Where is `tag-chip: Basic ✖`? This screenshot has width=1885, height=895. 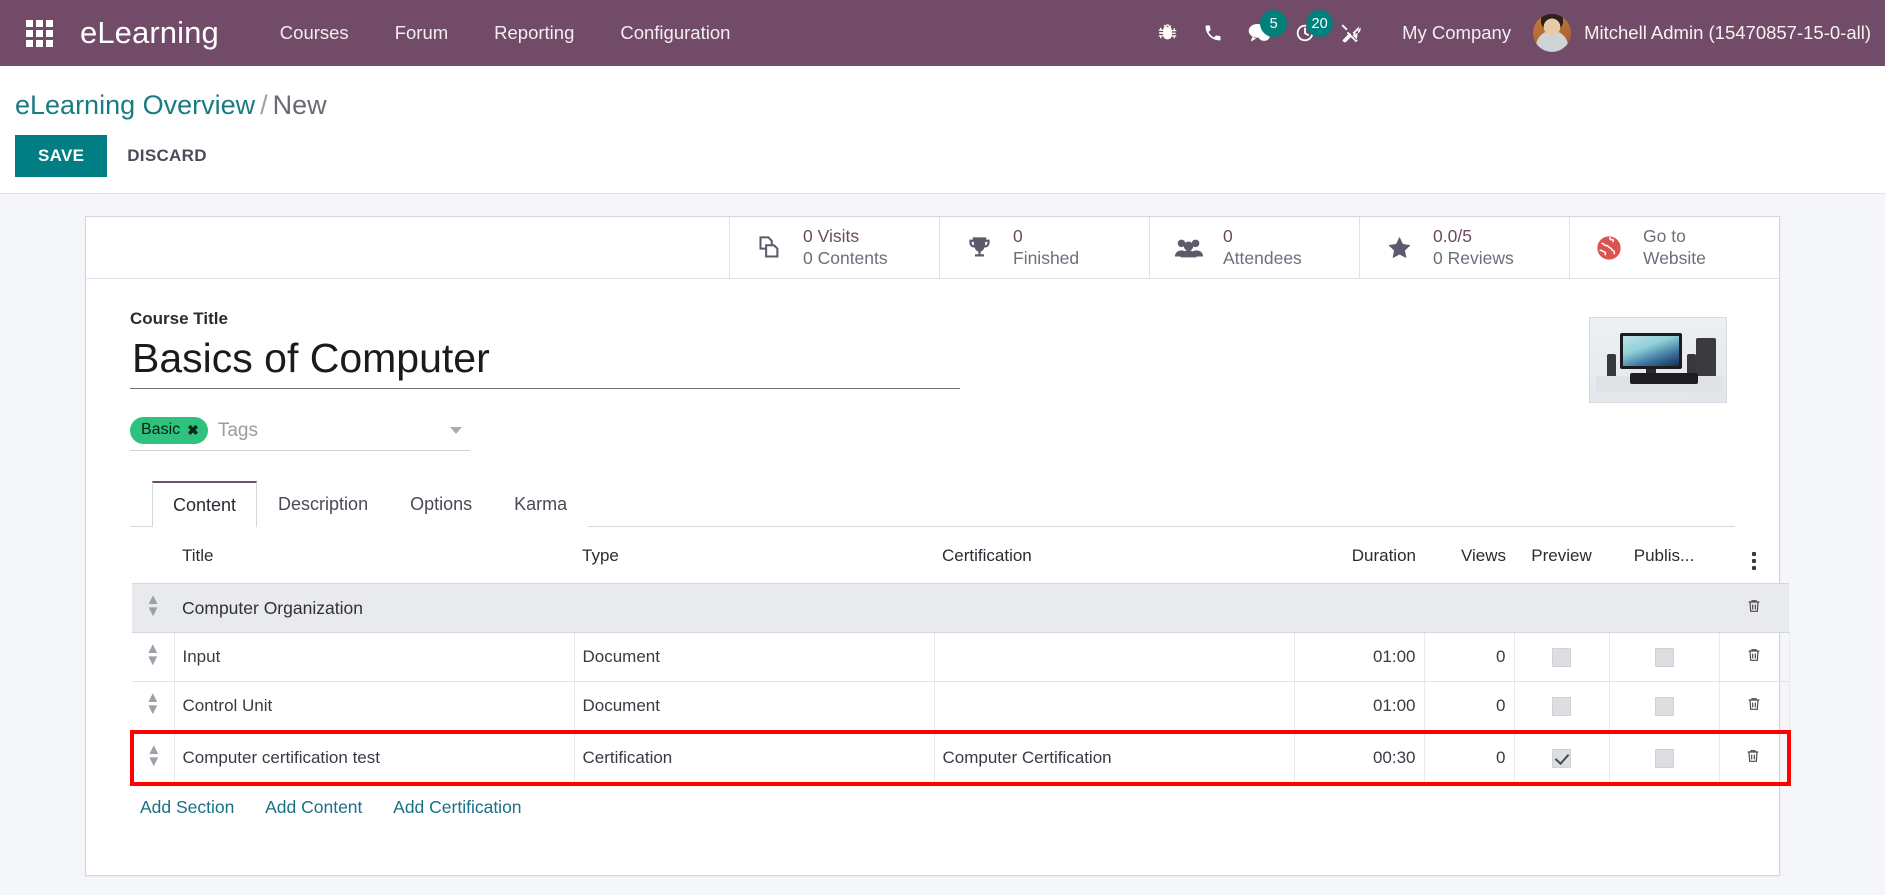
tag-chip: Basic ✖ is located at coordinates (169, 430).